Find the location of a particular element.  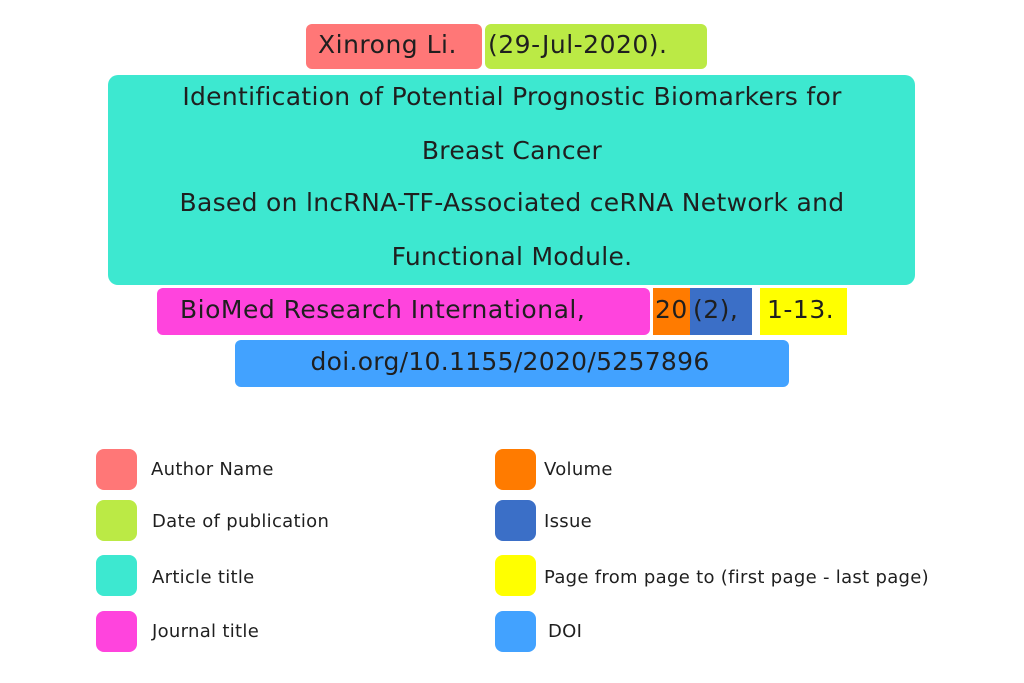

pages: 1-13. is located at coordinates (801, 309).